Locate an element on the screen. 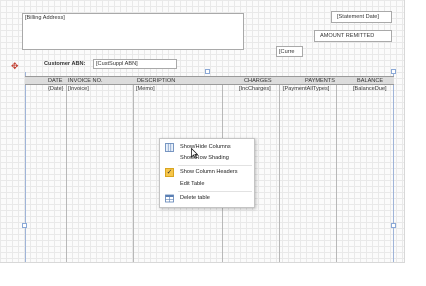  mouse-cursor-icon is located at coordinates (194, 153).